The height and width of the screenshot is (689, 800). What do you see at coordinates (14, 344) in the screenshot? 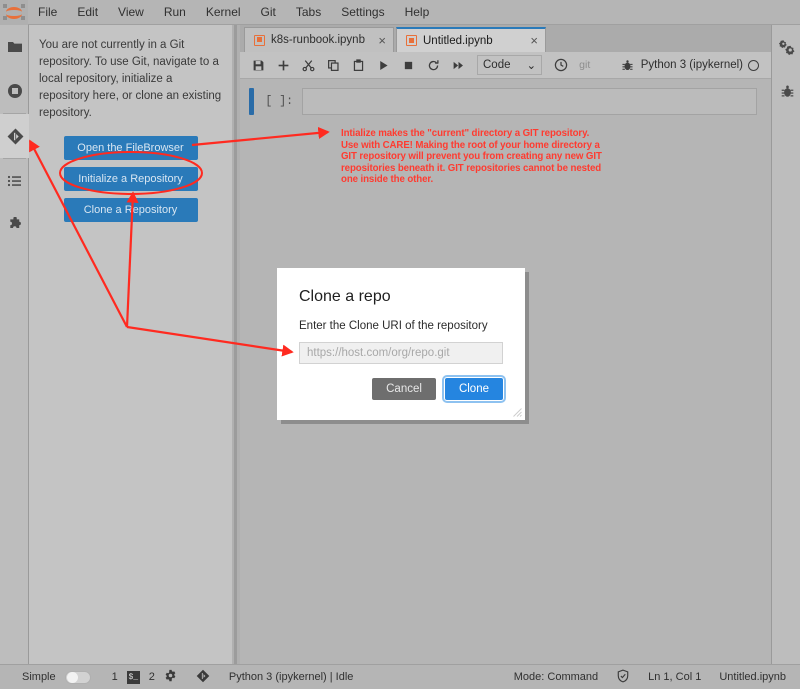
I see `left-activity-bar` at bounding box center [14, 344].